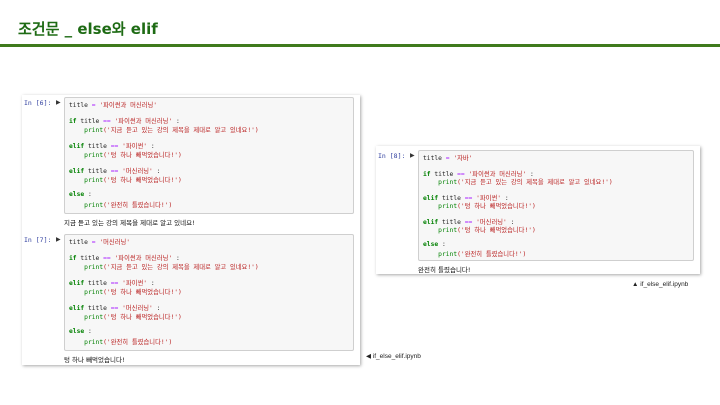 This screenshot has width=720, height=405. What do you see at coordinates (129, 223) in the screenshot?
I see `cell-output: 지금 듣고 있는 강의 제목을 제대로 알고 있네요!` at bounding box center [129, 223].